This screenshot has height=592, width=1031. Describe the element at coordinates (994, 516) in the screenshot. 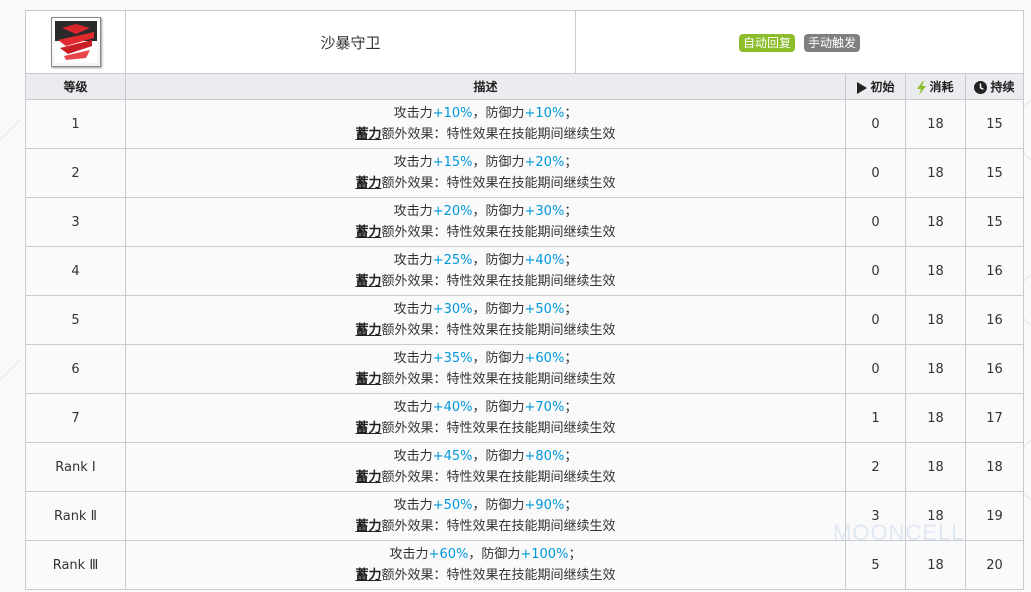

I see `duration-cell: 19` at that location.